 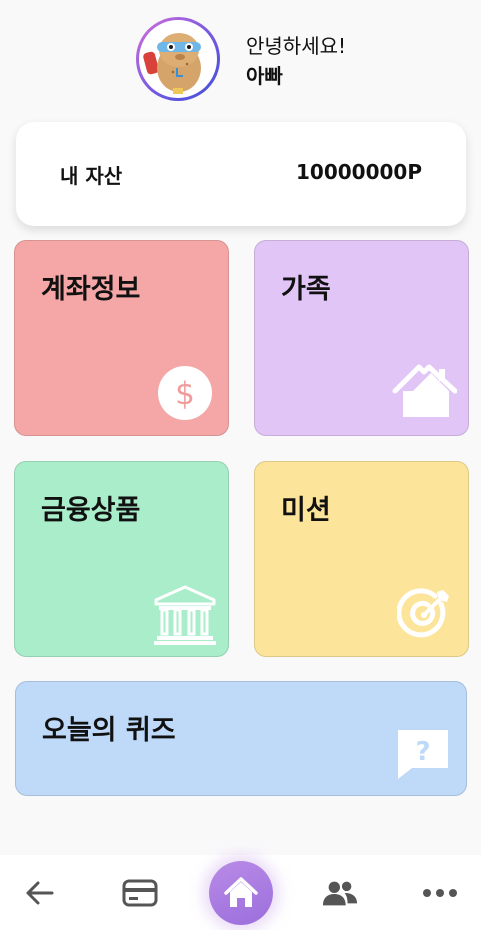 I want to click on asset-label: 내 자산, so click(x=91, y=176).